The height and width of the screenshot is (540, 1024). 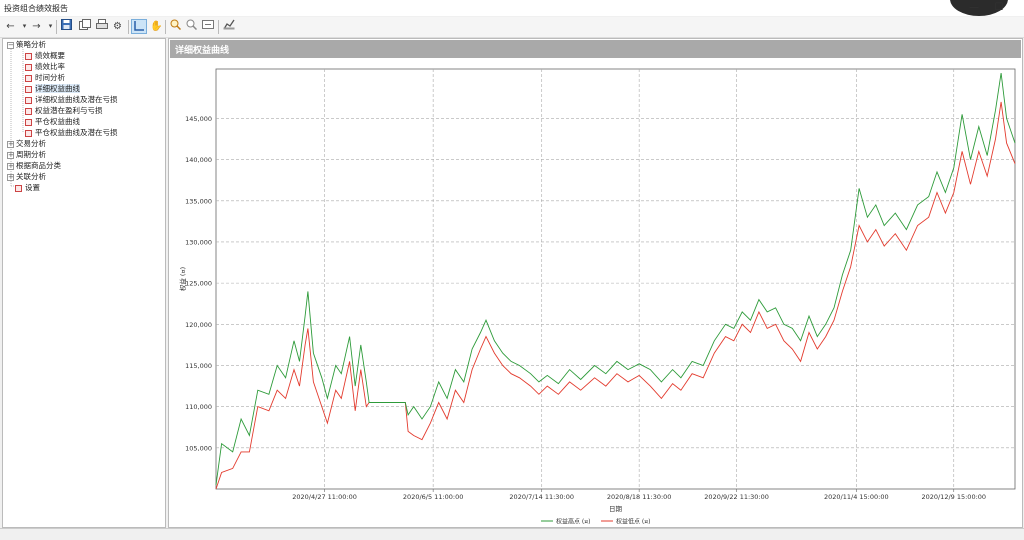 What do you see at coordinates (36, 8) in the screenshot?
I see `window-title: 投资组合绩效报告` at bounding box center [36, 8].